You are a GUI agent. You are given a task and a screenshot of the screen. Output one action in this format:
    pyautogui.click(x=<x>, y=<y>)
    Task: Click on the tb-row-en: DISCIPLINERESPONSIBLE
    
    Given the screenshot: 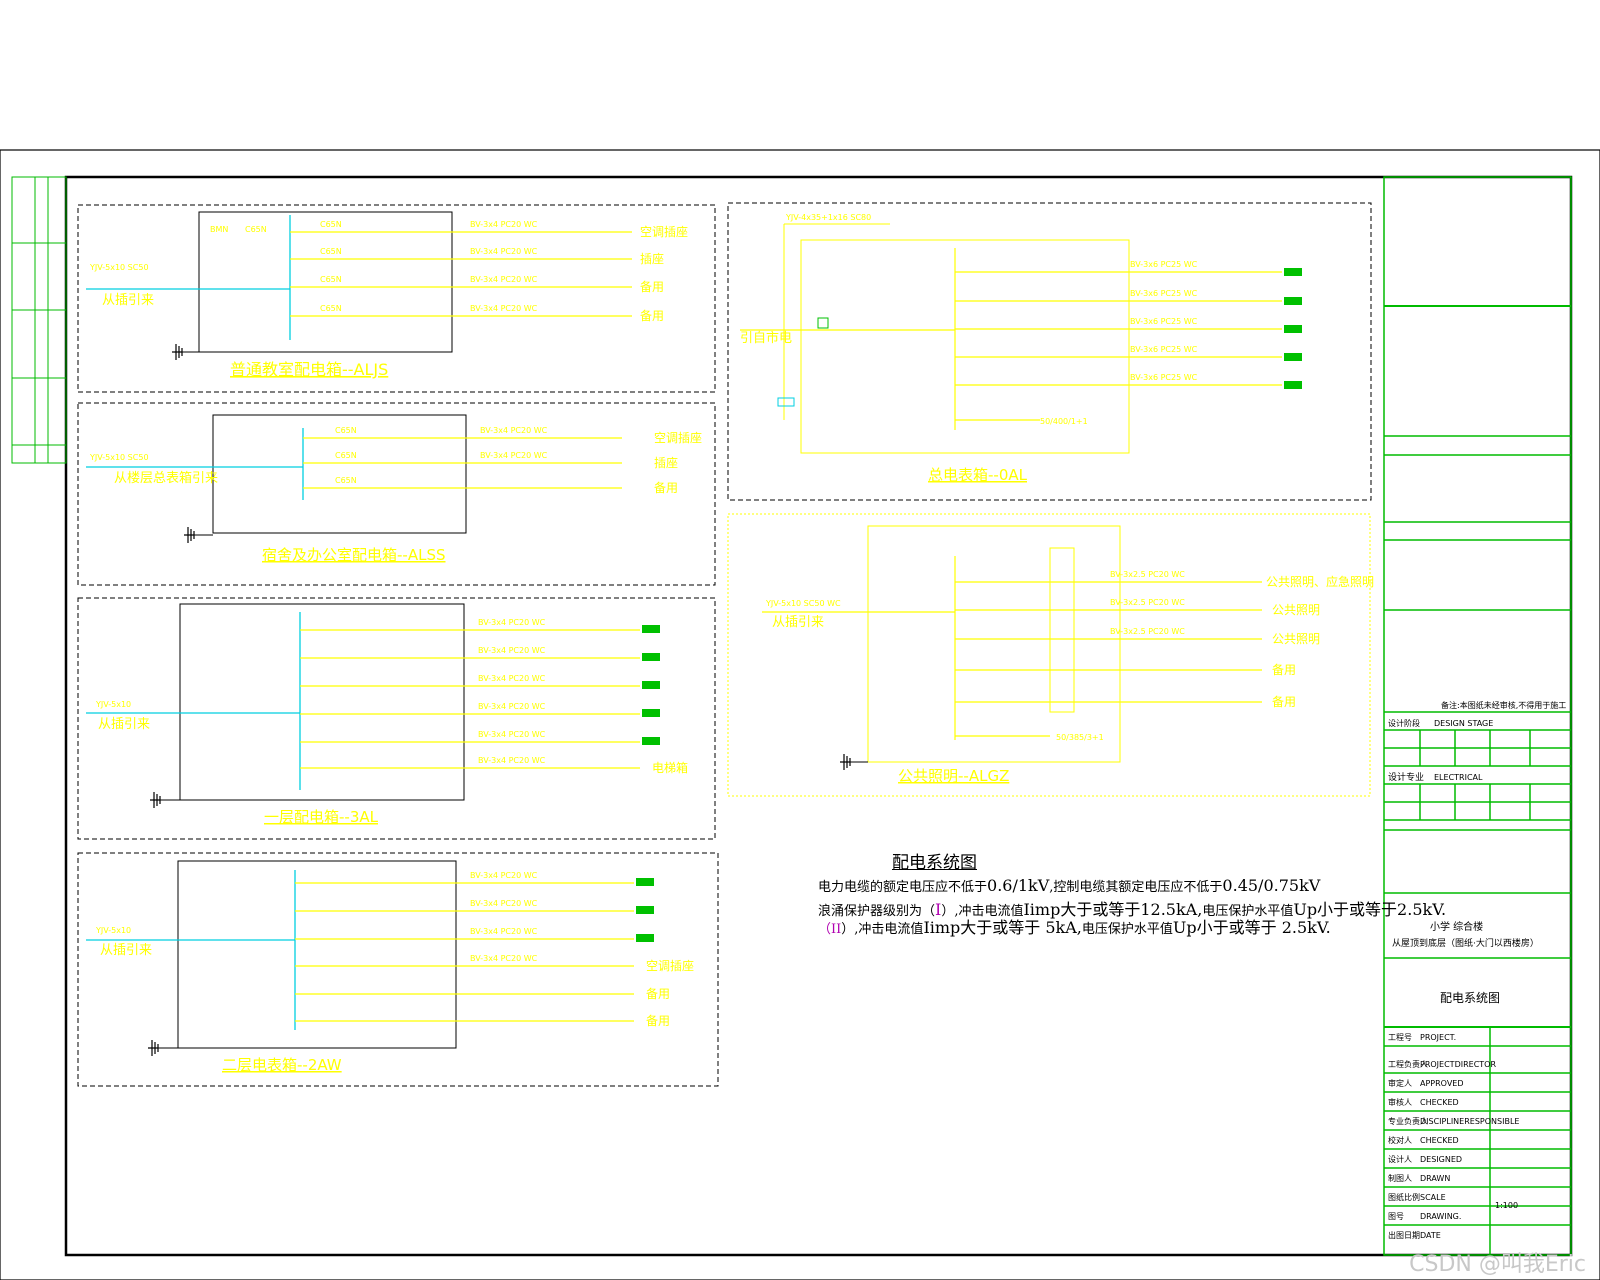 What is the action you would take?
    pyautogui.click(x=1469, y=1121)
    